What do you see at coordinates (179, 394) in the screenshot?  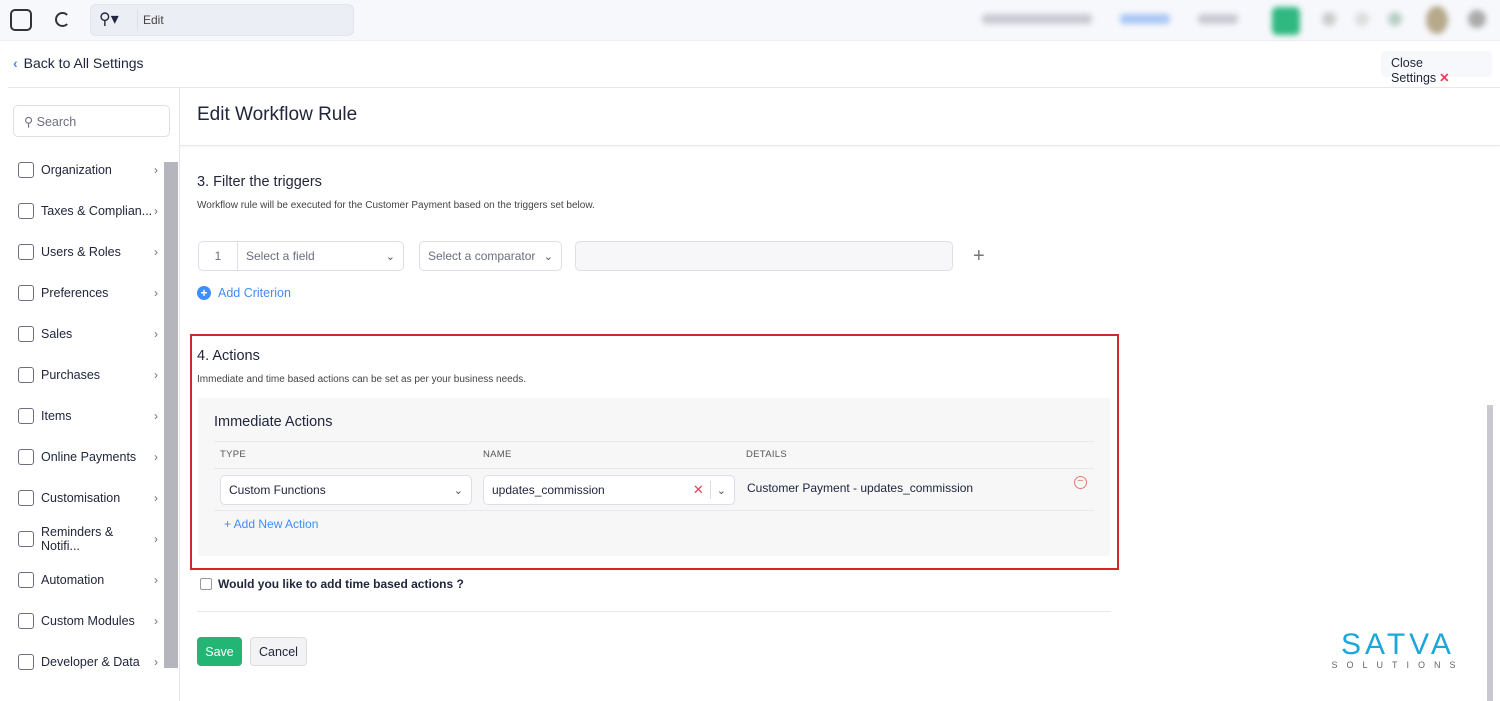 I see `sidebar-divider` at bounding box center [179, 394].